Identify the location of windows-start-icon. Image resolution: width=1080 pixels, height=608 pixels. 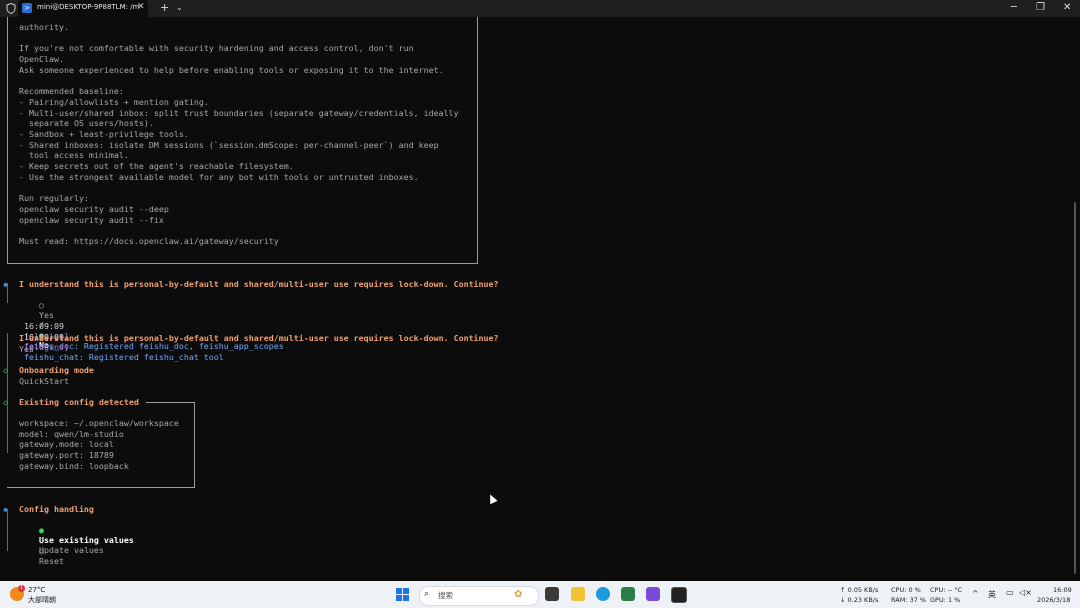
(402, 594).